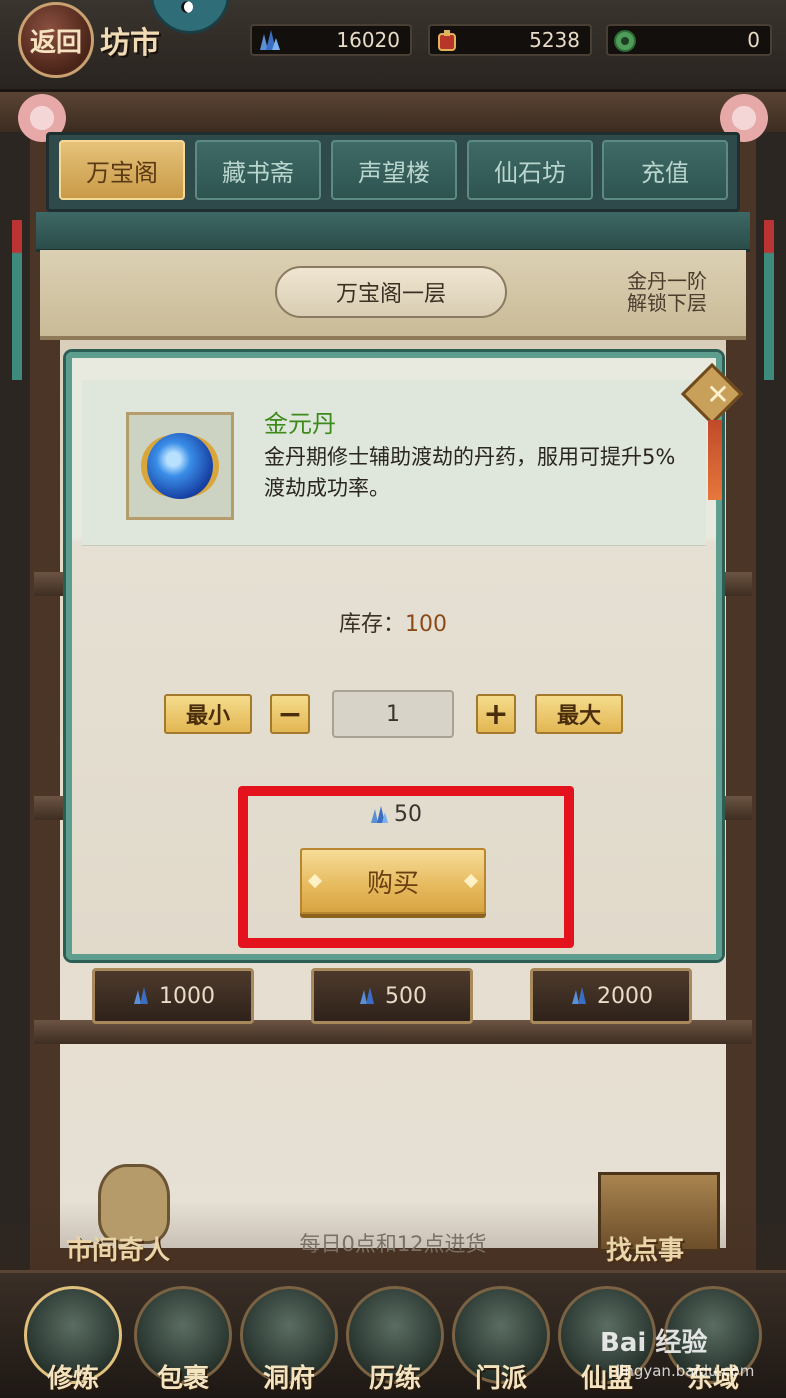  I want to click on cabinet-roof, so click(393, 112).